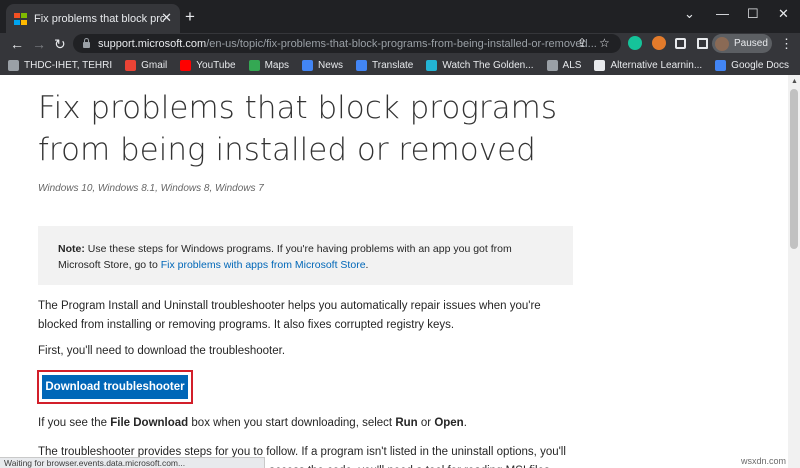  What do you see at coordinates (794, 271) in the screenshot?
I see `vertical-scrollbar: ▲` at bounding box center [794, 271].